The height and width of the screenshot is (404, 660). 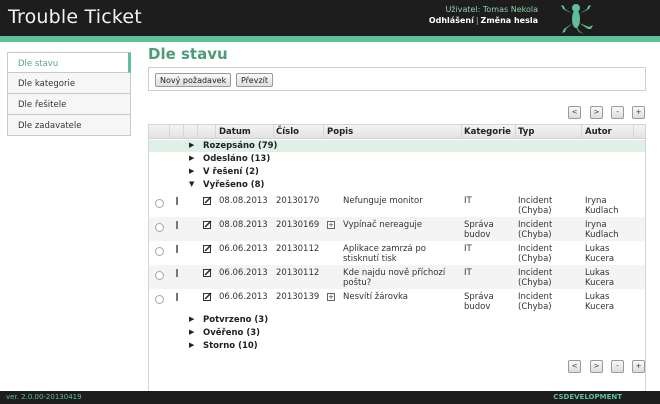 I want to click on cell-cislo: 20130139, so click(x=298, y=297).